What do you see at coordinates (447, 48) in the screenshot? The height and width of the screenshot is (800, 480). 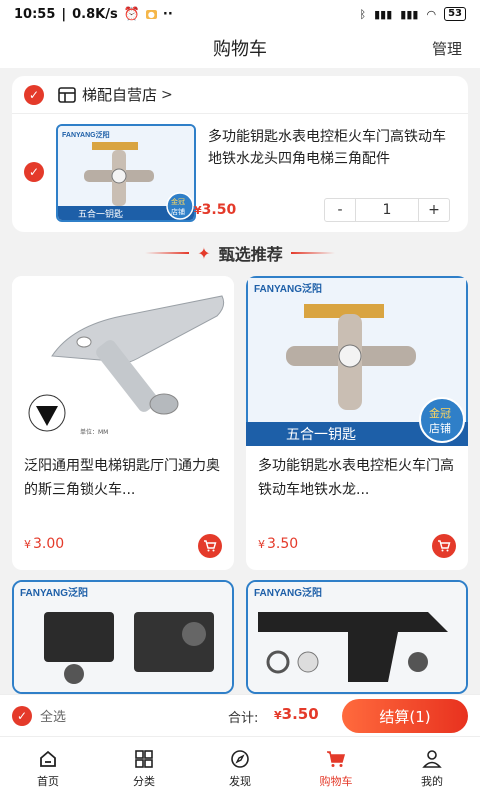 I see `manage-button: 管理` at bounding box center [447, 48].